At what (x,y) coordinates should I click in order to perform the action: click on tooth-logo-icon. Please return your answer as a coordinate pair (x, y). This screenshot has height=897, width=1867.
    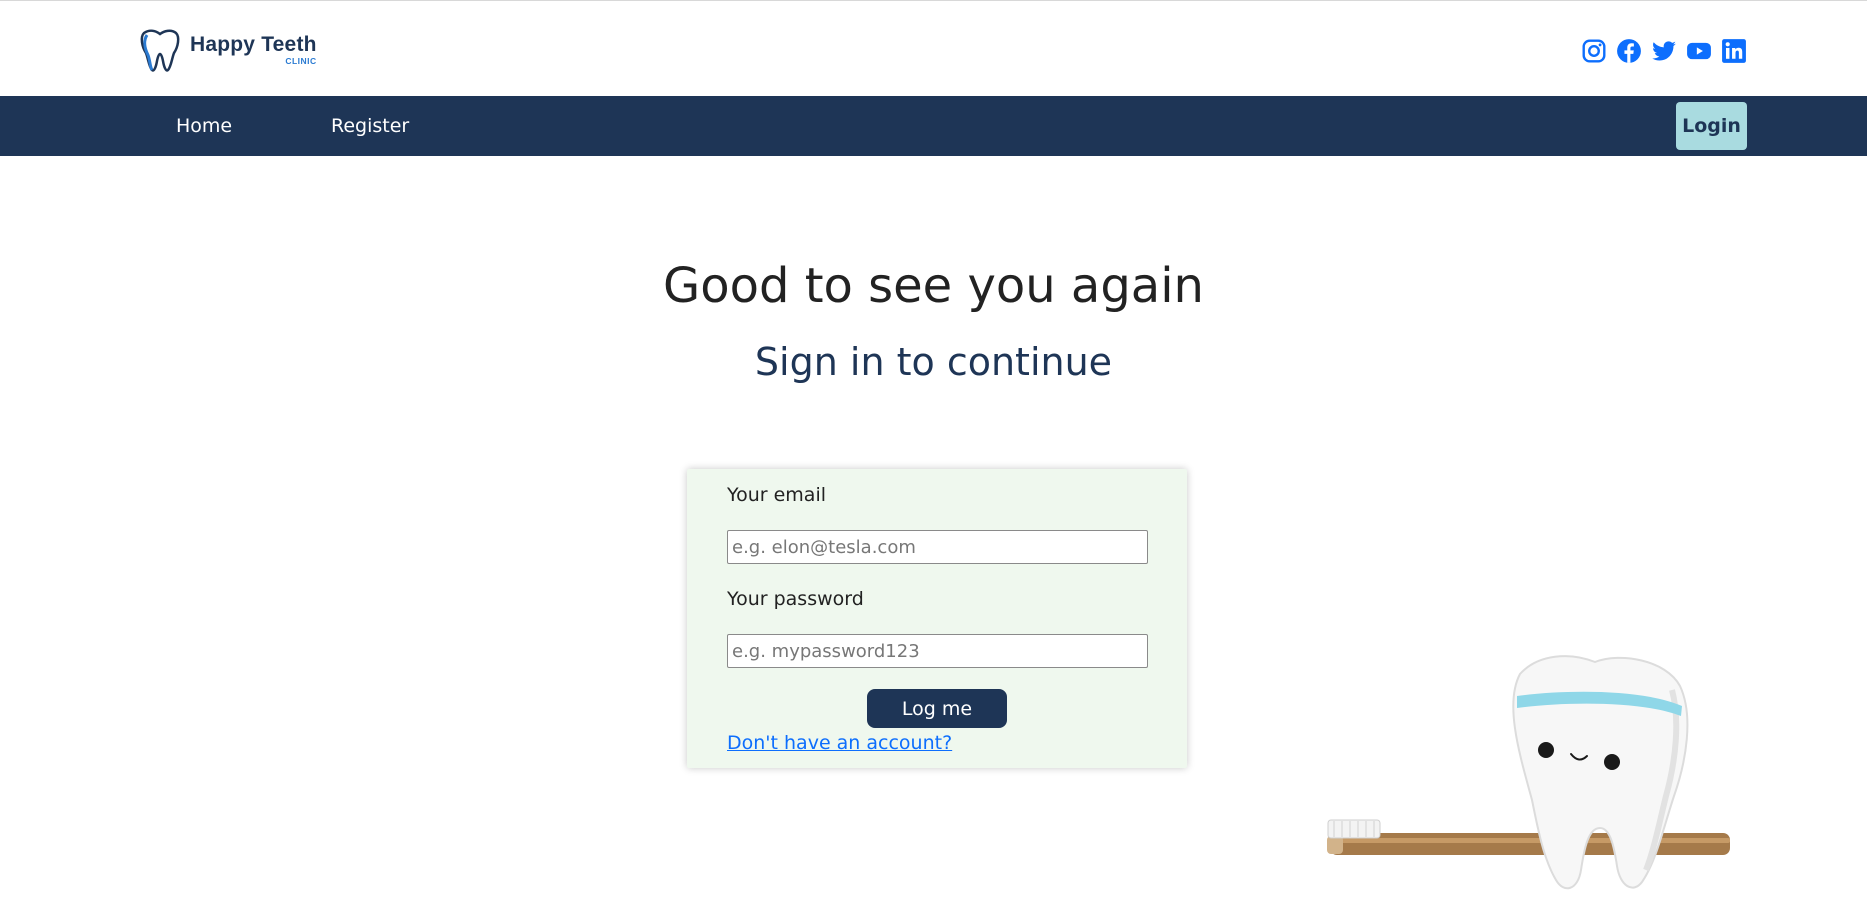
    Looking at the image, I should click on (160, 50).